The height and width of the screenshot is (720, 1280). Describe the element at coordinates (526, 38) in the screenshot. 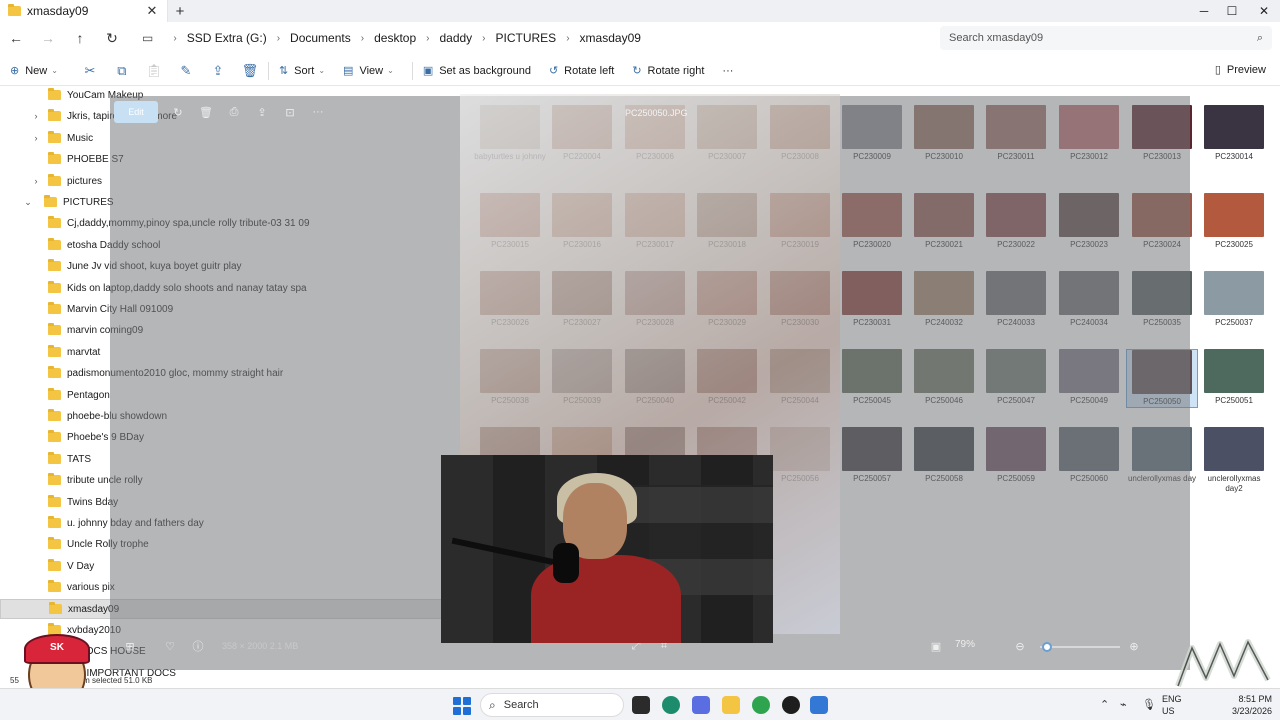

I see `breadcrumb-pictures: PICTURES` at that location.